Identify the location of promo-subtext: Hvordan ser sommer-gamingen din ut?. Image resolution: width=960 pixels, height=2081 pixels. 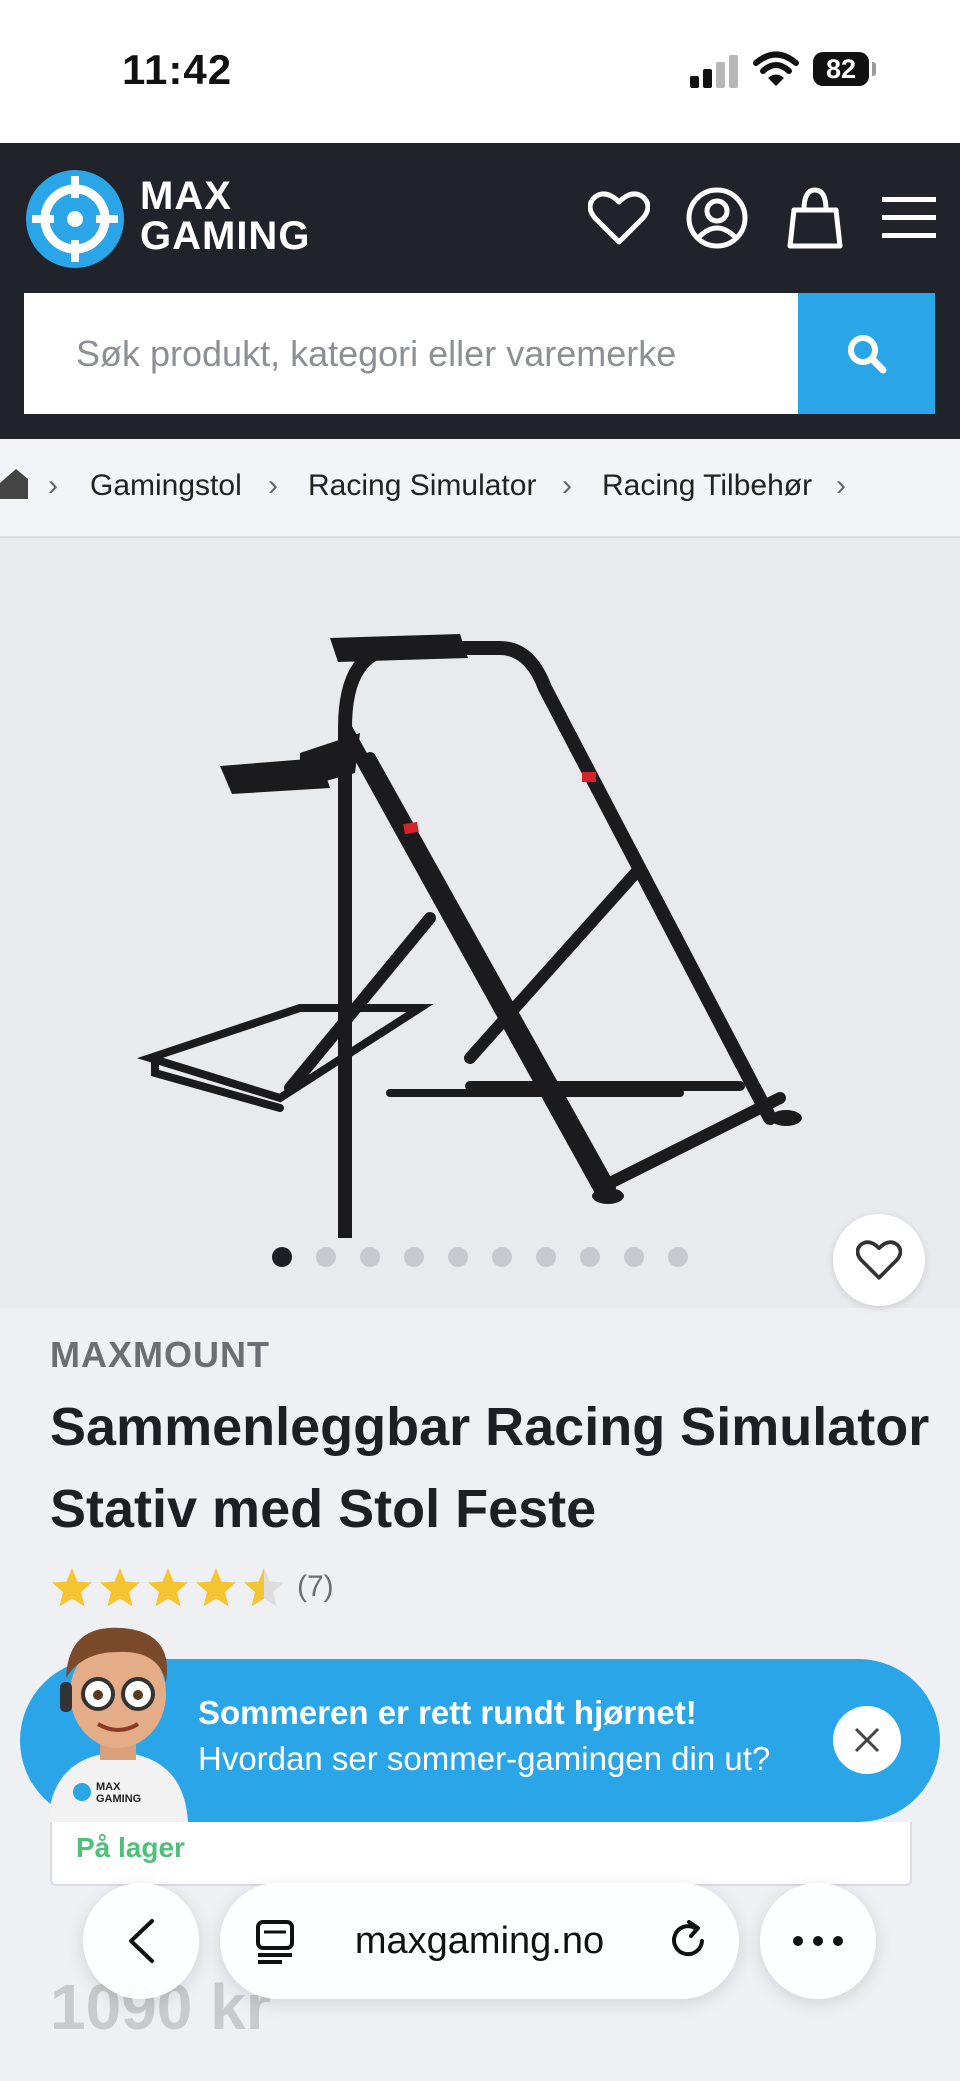
(484, 1758).